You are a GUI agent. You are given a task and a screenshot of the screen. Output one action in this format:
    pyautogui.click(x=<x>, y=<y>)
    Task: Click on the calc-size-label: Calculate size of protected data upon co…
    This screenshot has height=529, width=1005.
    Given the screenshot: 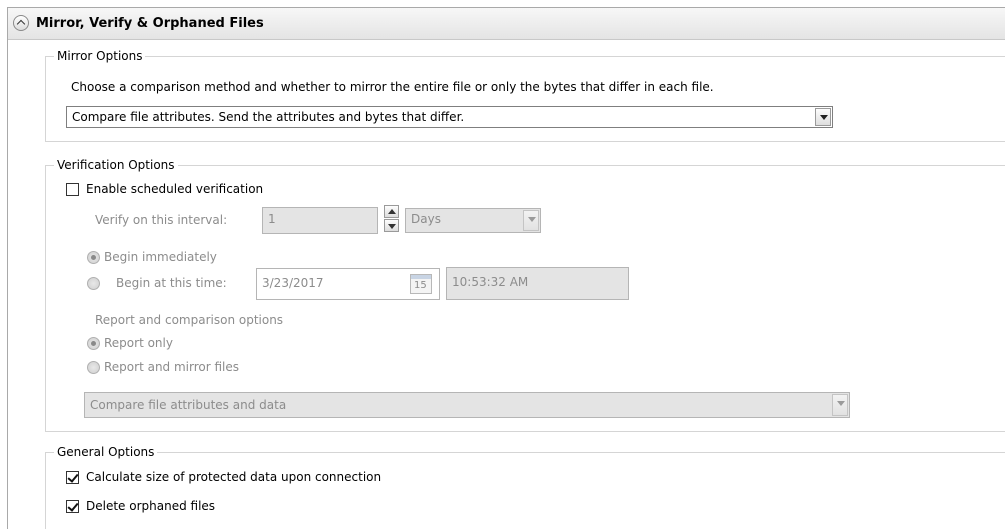 What is the action you would take?
    pyautogui.click(x=233, y=477)
    